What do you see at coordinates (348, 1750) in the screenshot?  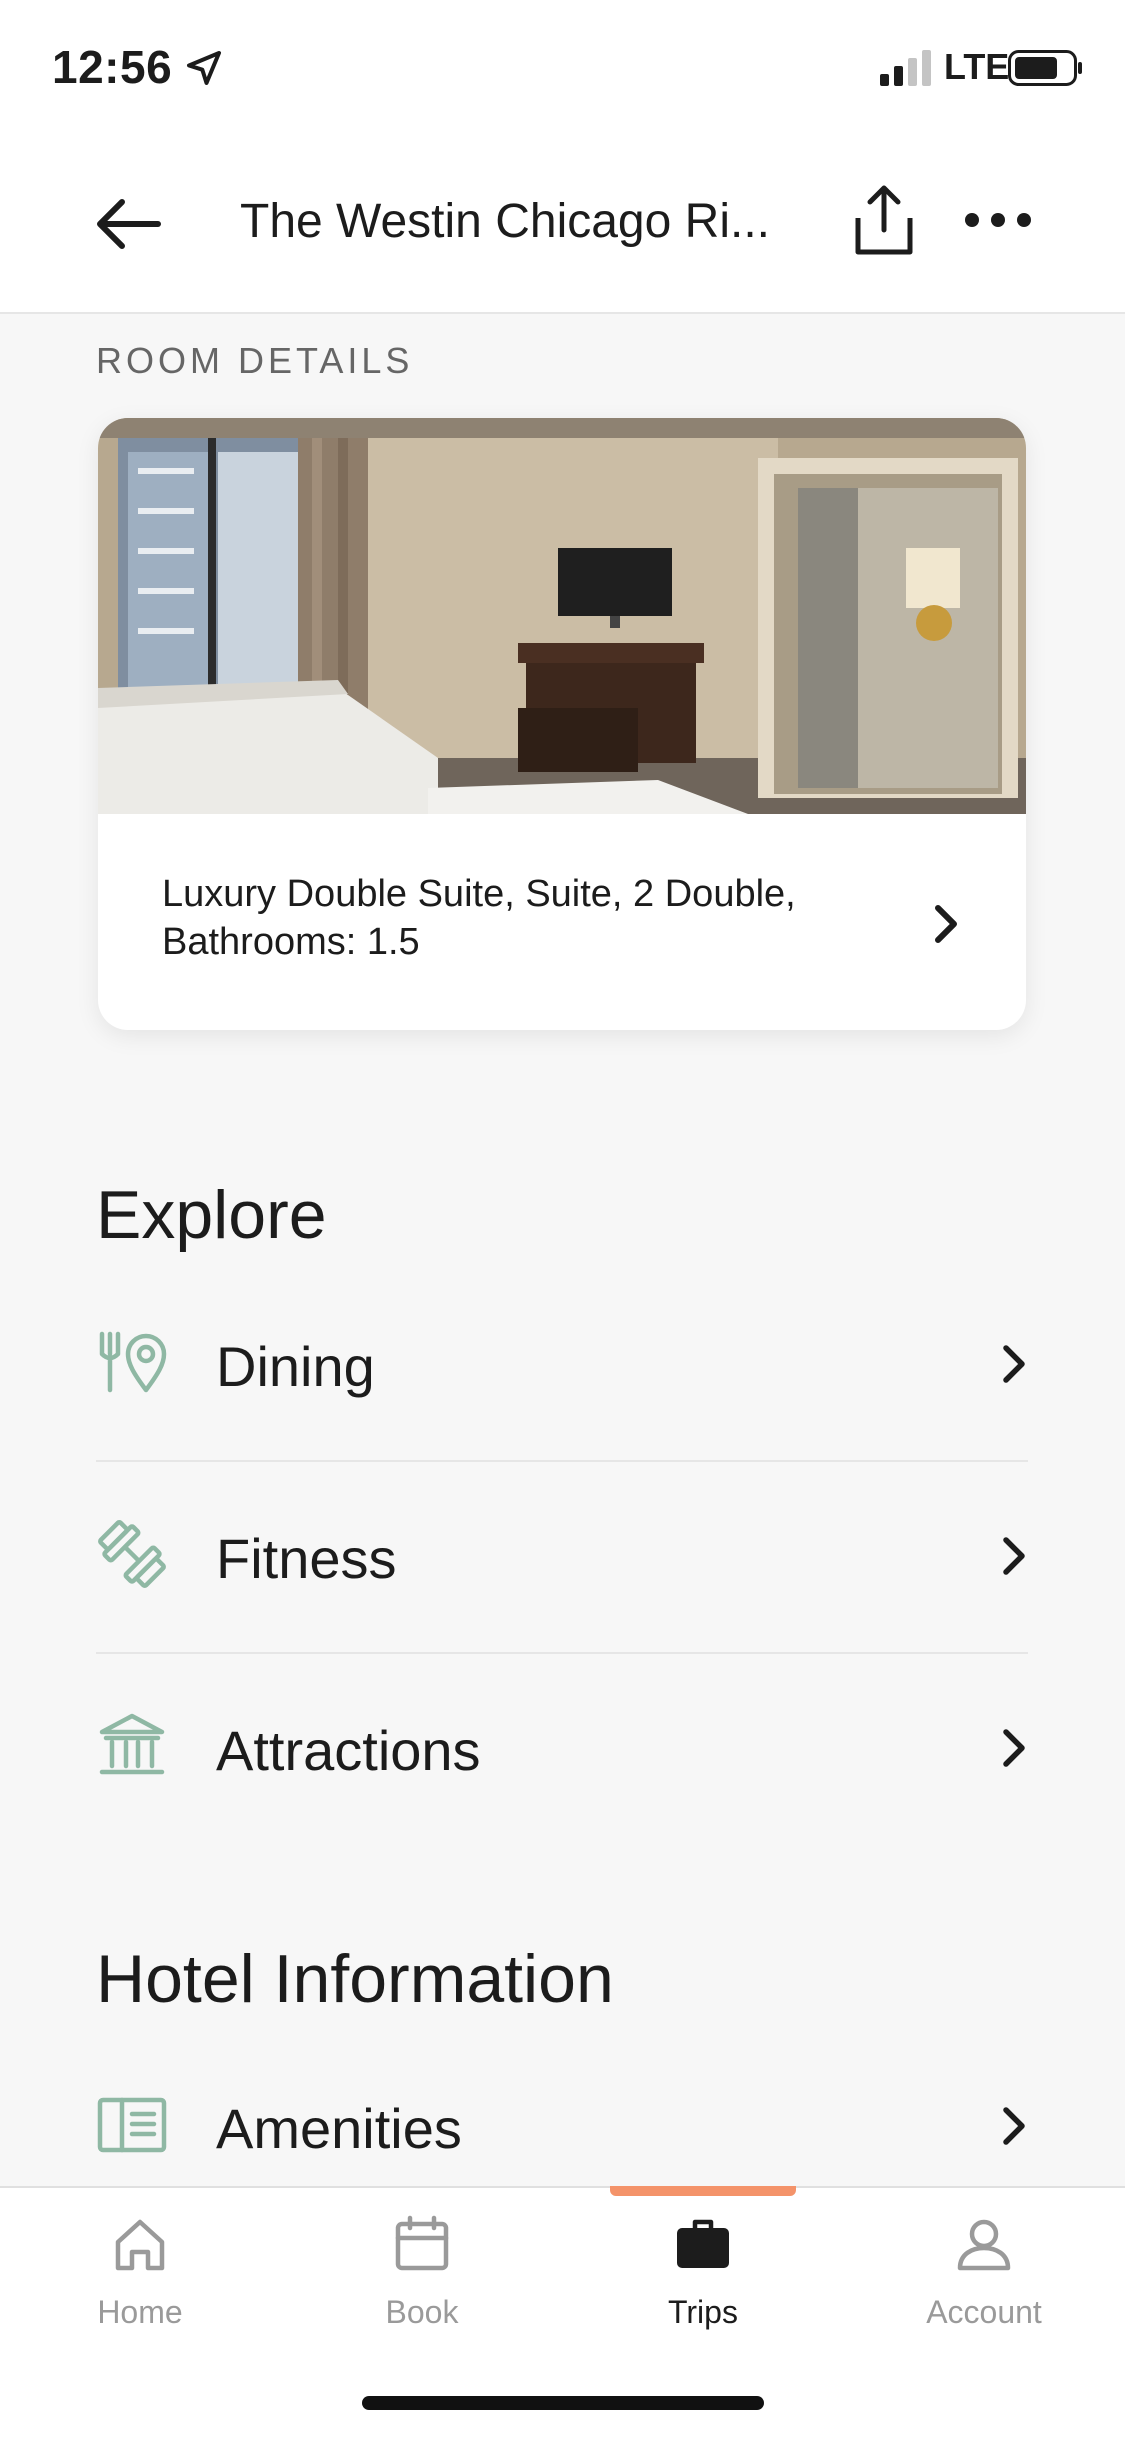 I see `explore-item-label: Attractions` at bounding box center [348, 1750].